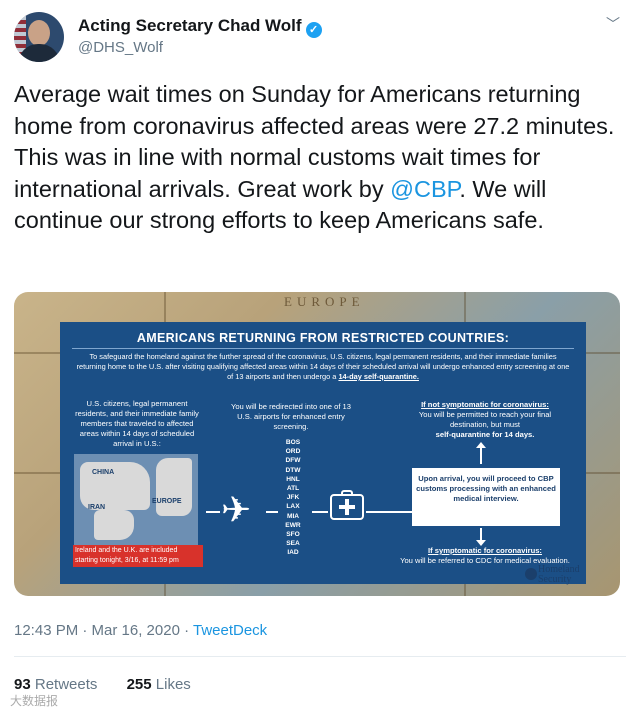  I want to click on chevron-down-icon: ﹀, so click(613, 24).